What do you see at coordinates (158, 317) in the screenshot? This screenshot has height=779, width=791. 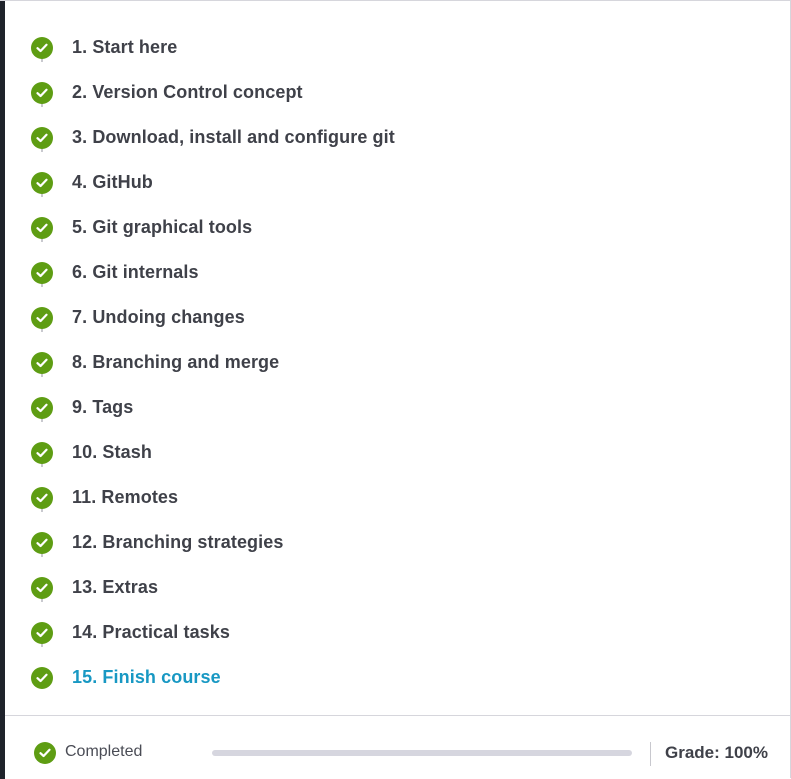 I see `lesson-title: 7. Undoing changes` at bounding box center [158, 317].